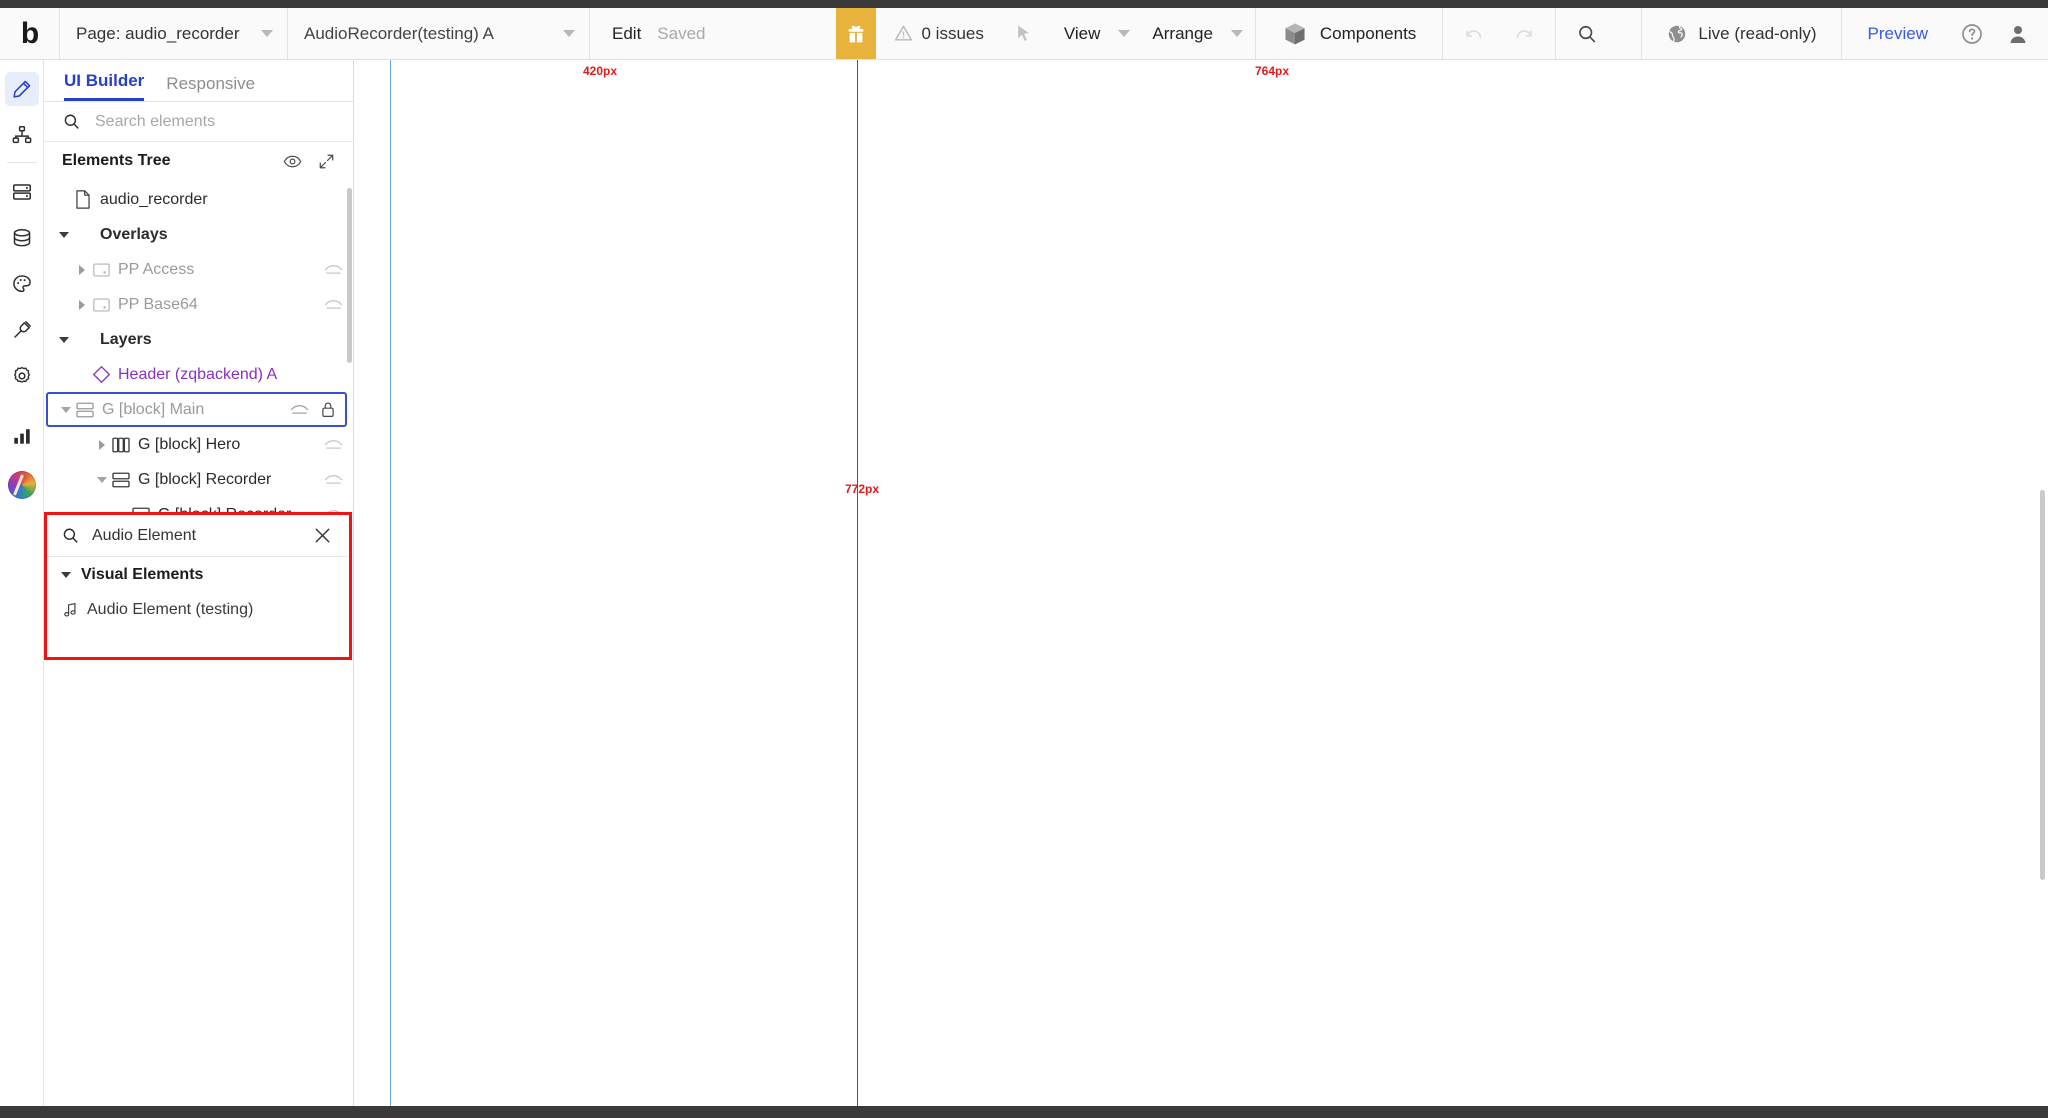 Image resolution: width=2048 pixels, height=1118 pixels. I want to click on redo-button, so click(1524, 33).